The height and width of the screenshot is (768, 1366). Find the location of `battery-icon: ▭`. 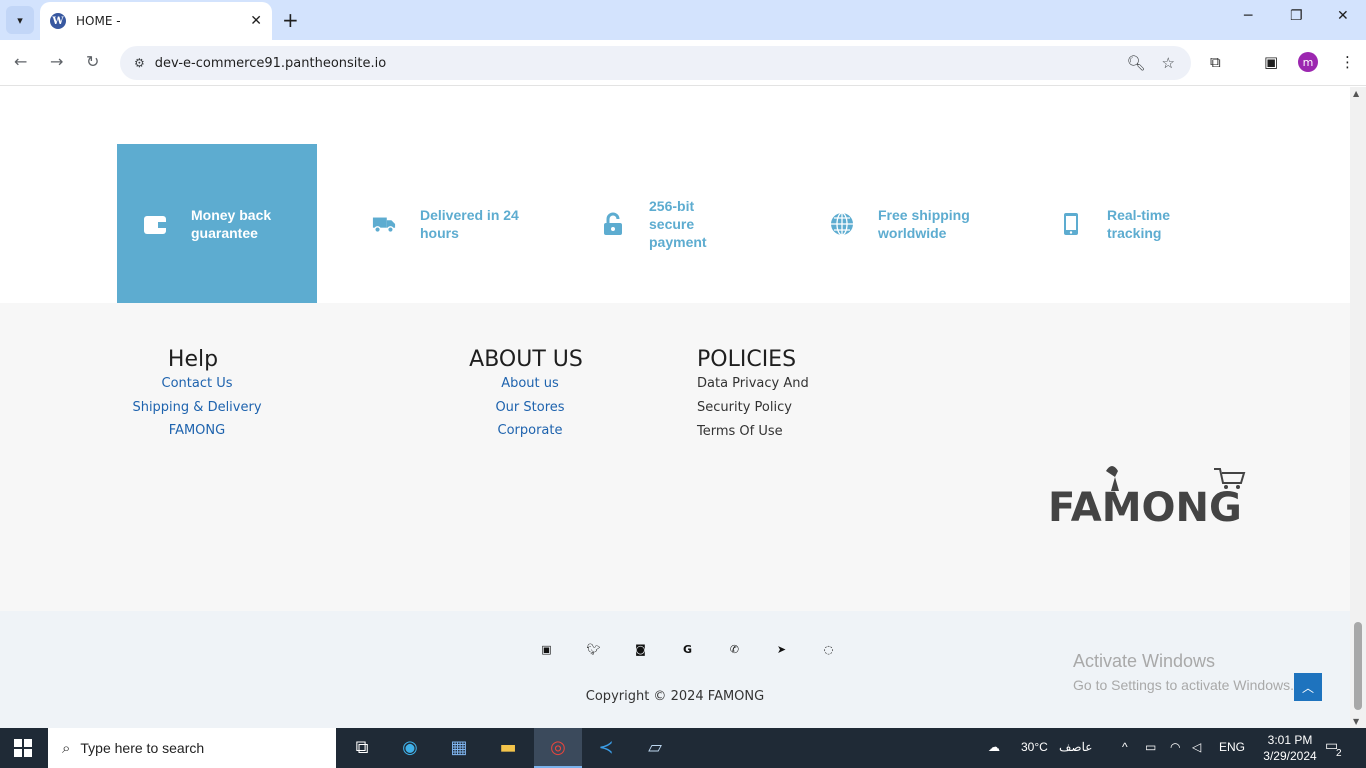

battery-icon: ▭ is located at coordinates (1150, 747).